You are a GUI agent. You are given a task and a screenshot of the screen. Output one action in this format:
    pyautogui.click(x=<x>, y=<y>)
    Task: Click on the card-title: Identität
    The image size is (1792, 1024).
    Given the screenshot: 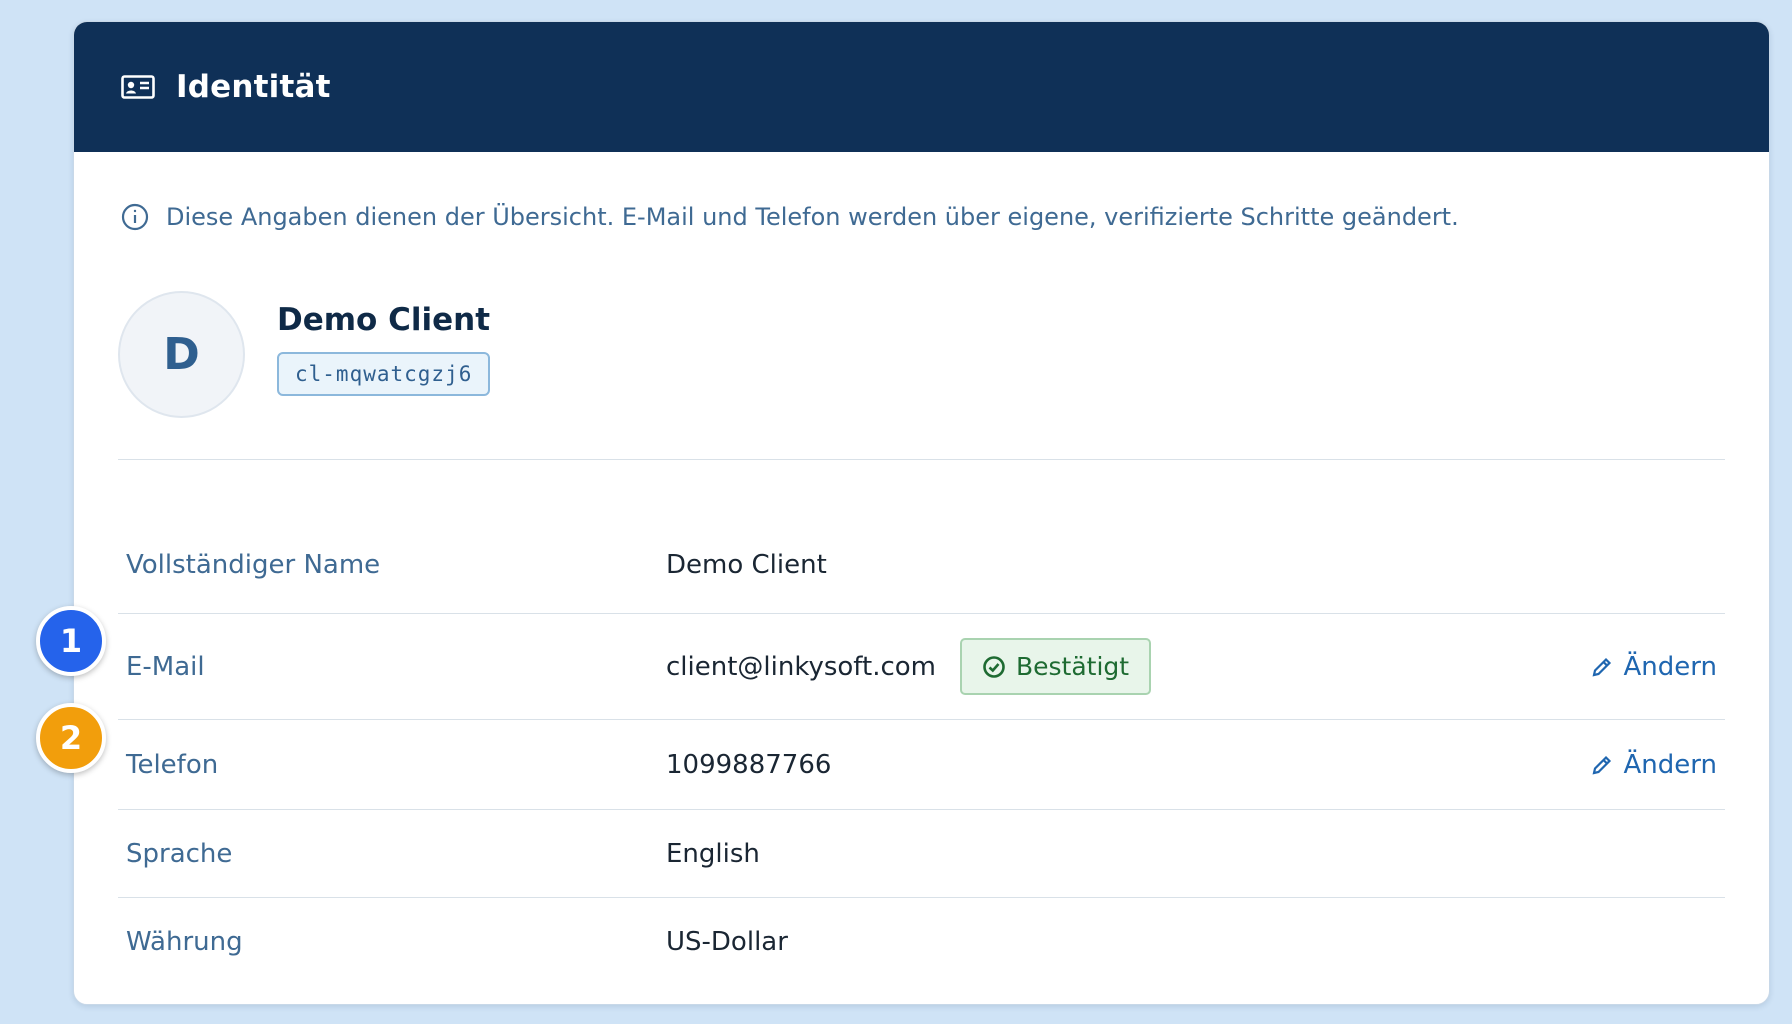 What is the action you would take?
    pyautogui.click(x=253, y=87)
    